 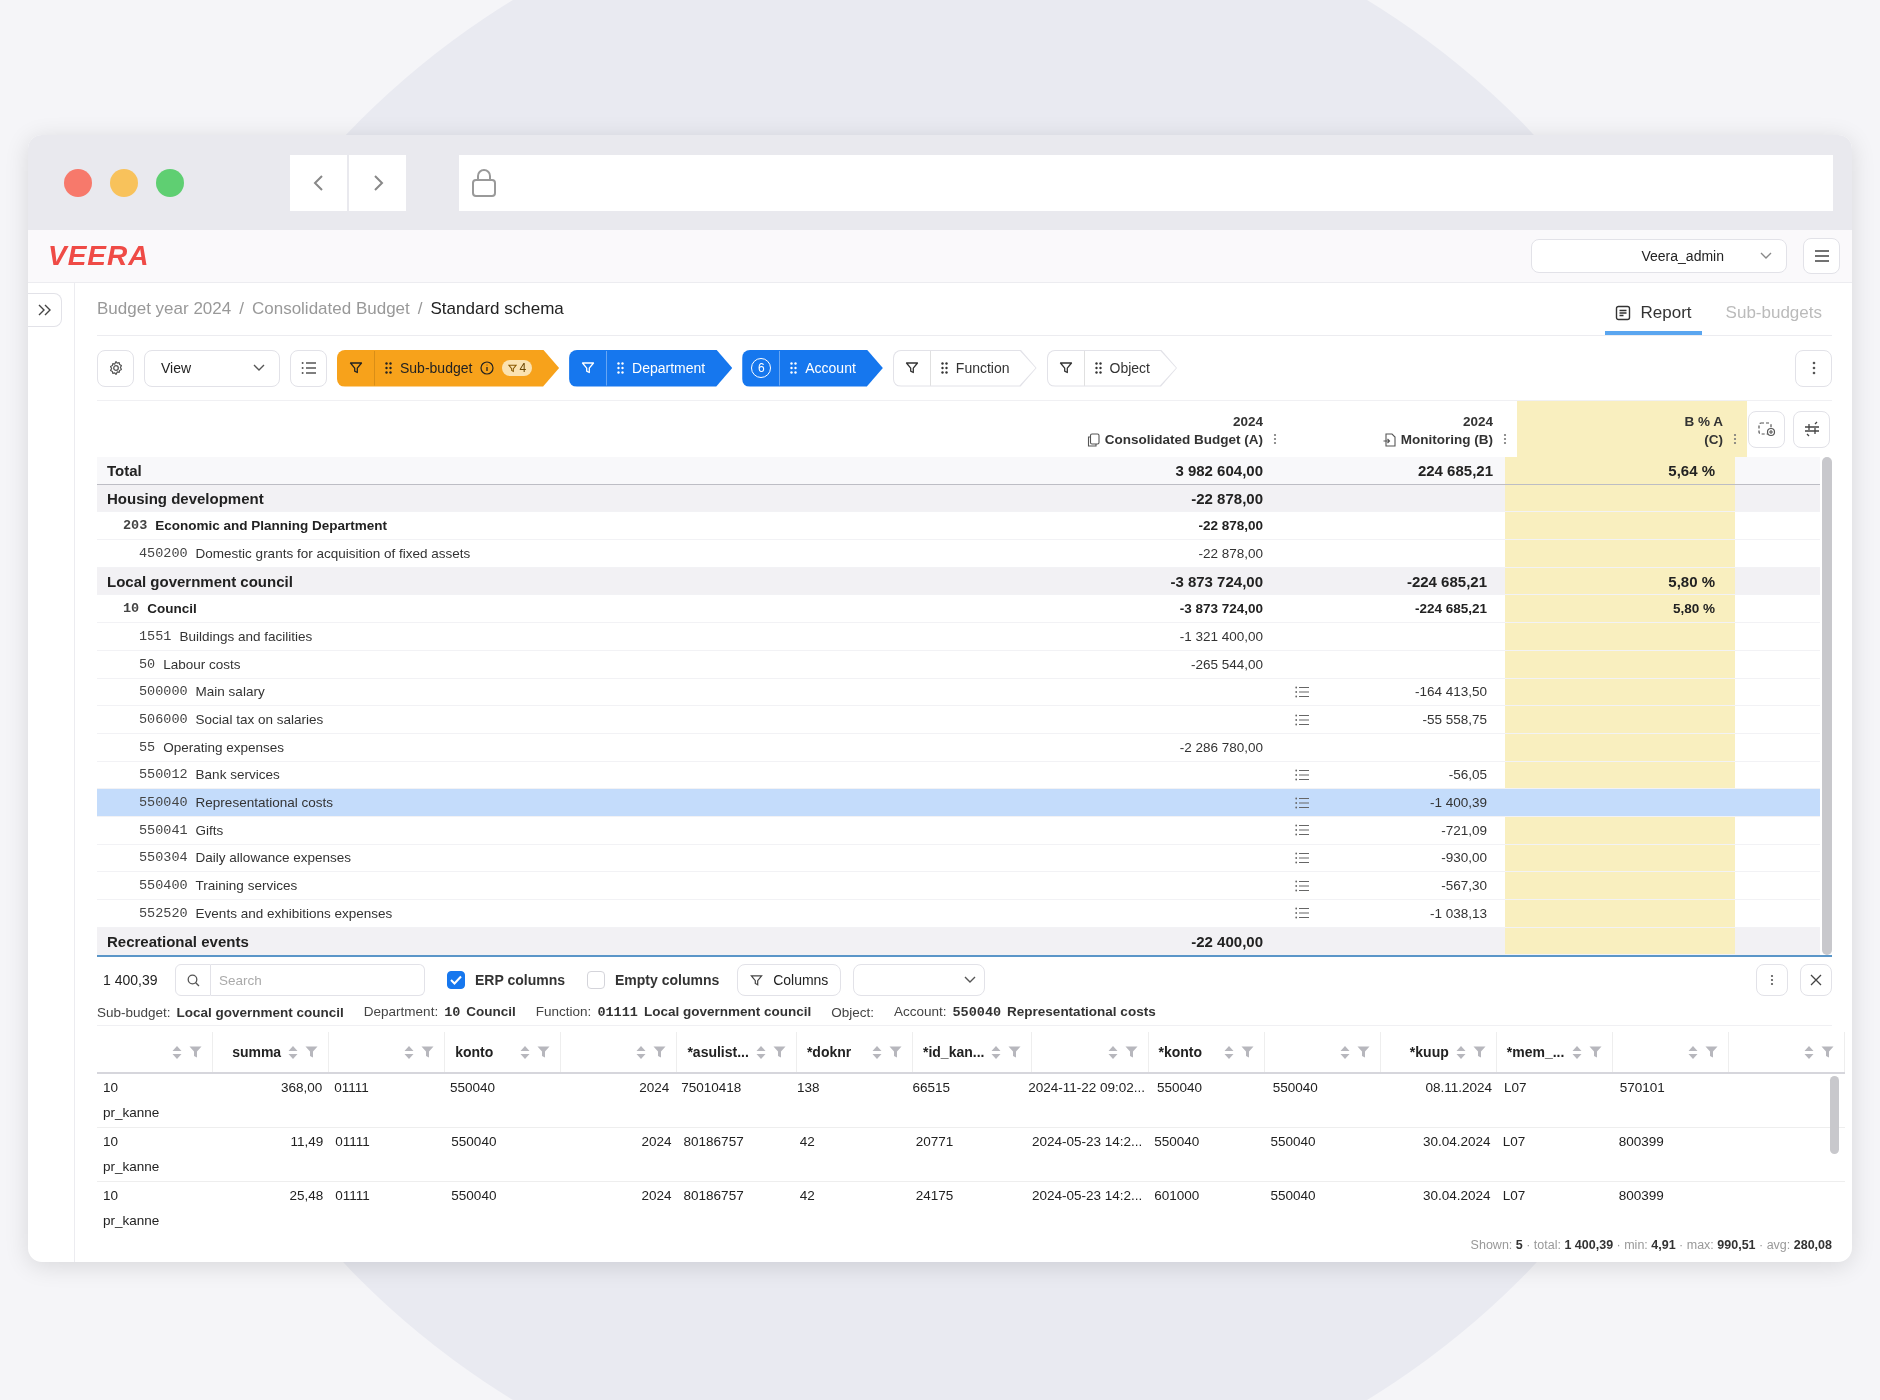 I want to click on report-row: 10 Council -3 873 724,00 -224 685,21 5,80 %, so click(x=958, y=609).